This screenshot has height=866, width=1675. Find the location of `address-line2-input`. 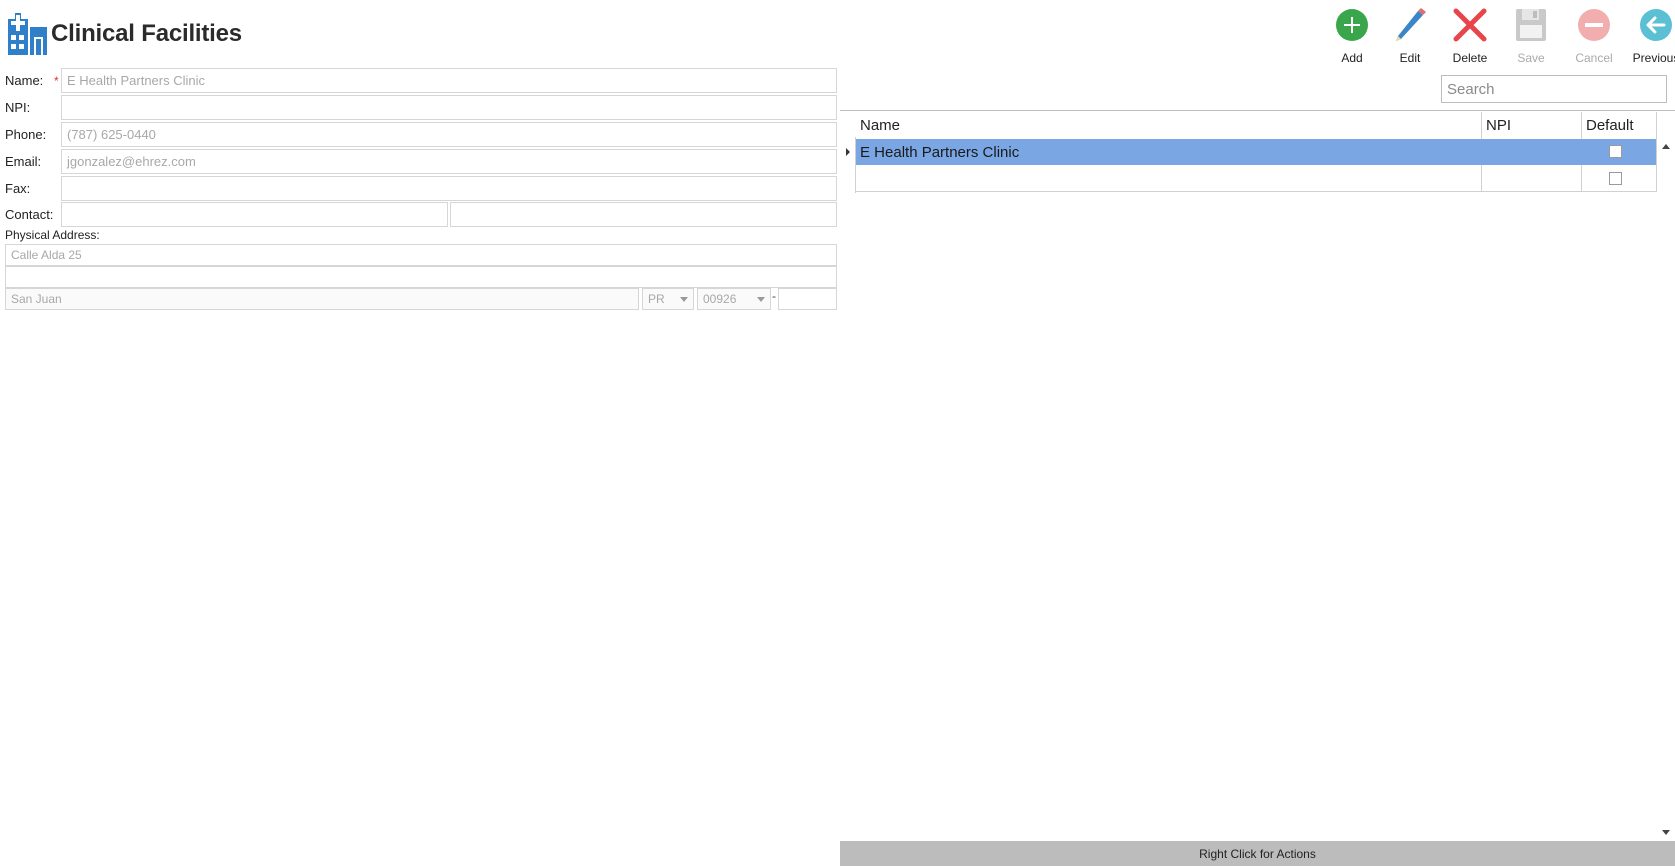

address-line2-input is located at coordinates (421, 277).